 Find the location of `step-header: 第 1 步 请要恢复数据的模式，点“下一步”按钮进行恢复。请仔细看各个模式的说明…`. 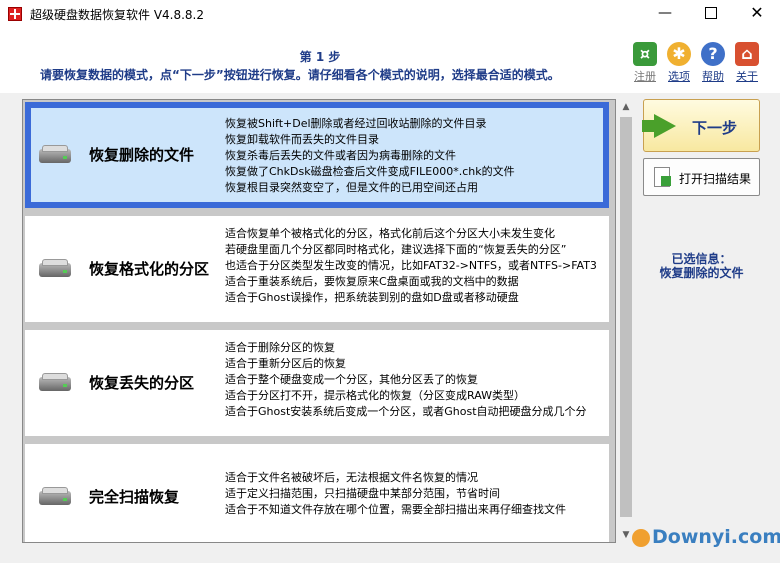

step-header: 第 1 步 请要恢复数据的模式，点“下一步”按钮进行恢复。请仔细看各个模式的说明… is located at coordinates (390, 60).